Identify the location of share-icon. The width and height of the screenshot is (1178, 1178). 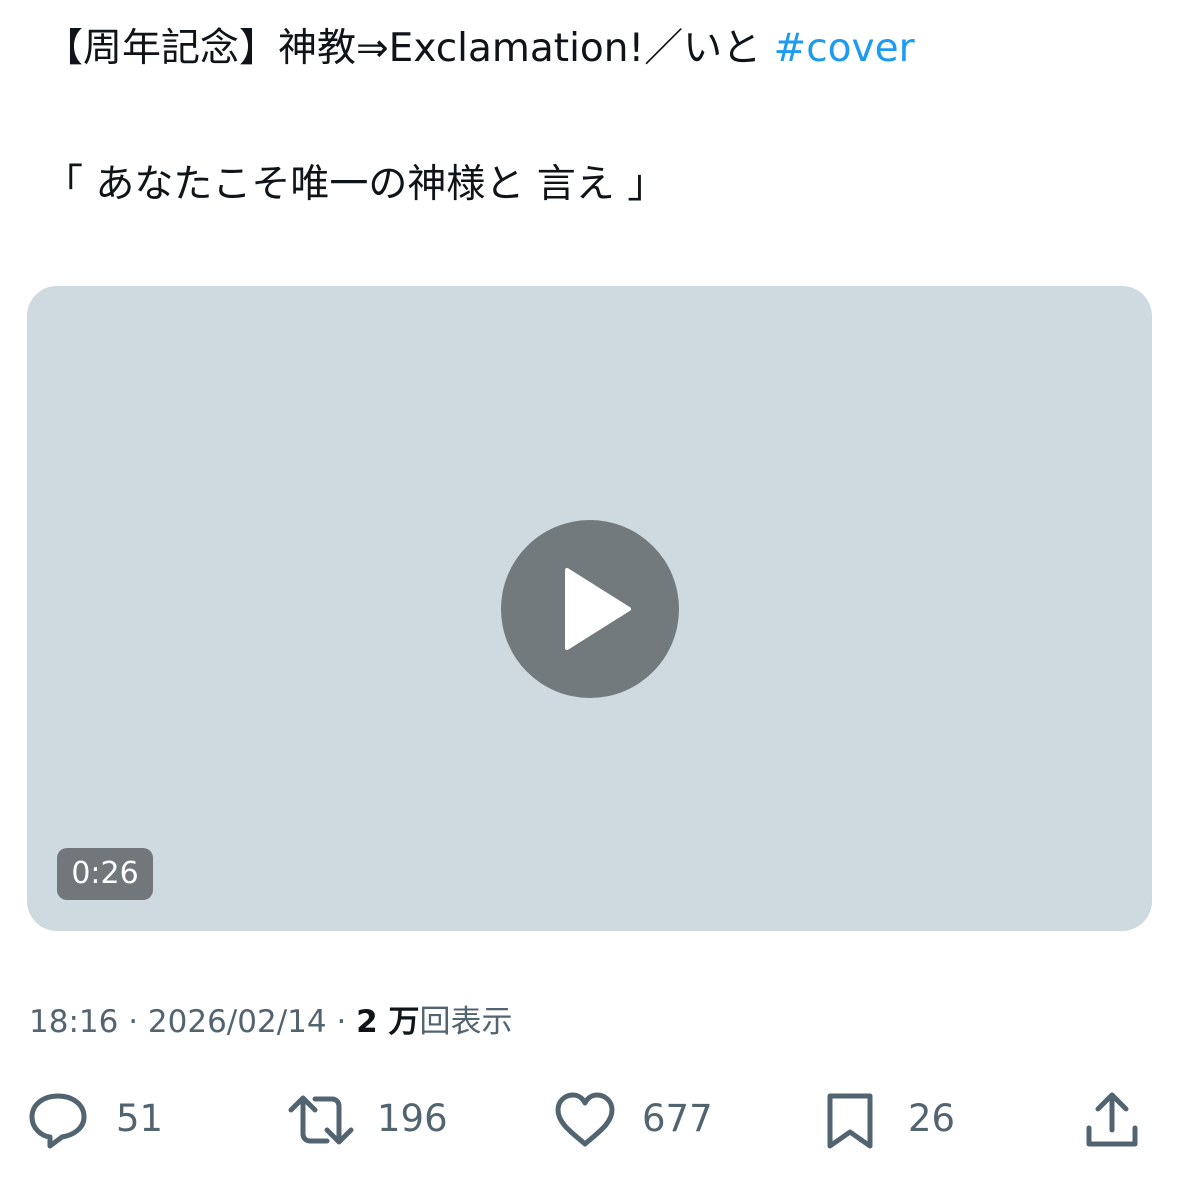
(1112, 1119).